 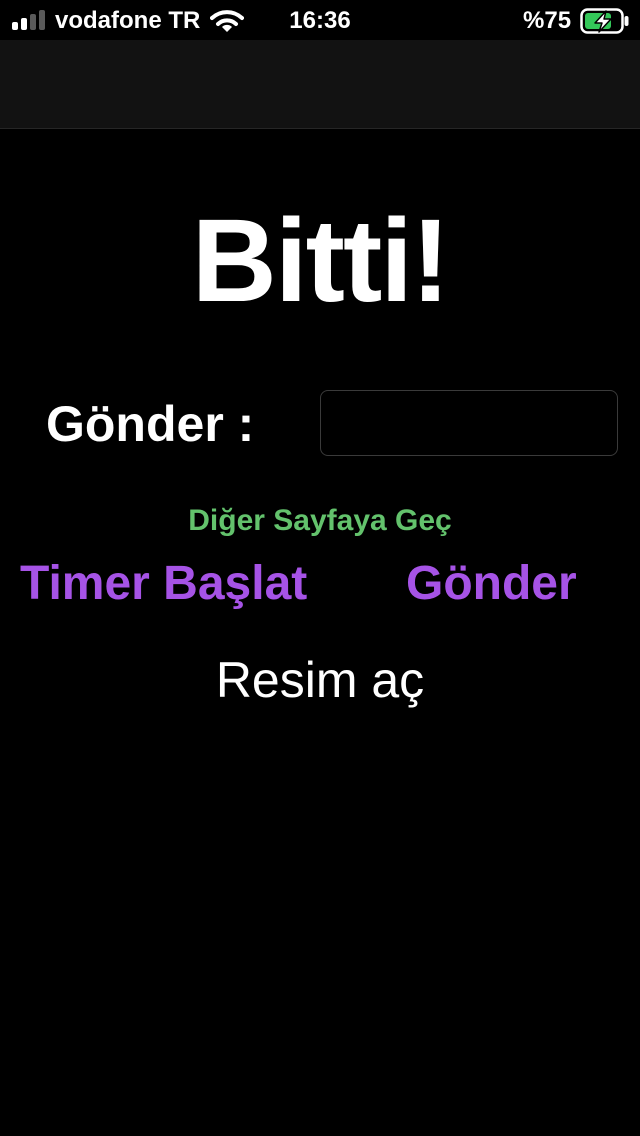 What do you see at coordinates (604, 21) in the screenshot?
I see `battery-charging-icon` at bounding box center [604, 21].